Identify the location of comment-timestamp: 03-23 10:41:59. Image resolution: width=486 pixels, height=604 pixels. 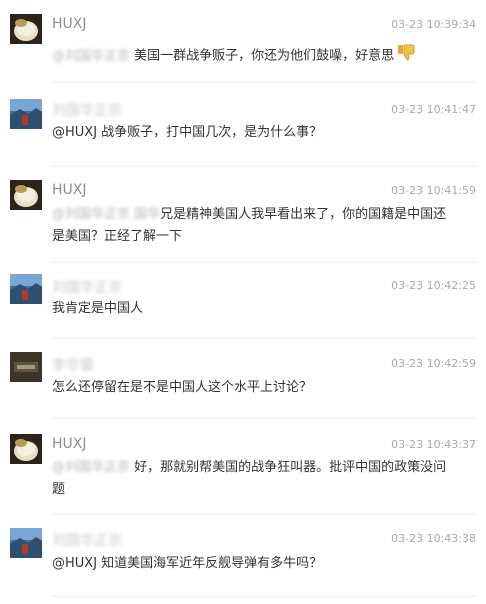
(433, 190).